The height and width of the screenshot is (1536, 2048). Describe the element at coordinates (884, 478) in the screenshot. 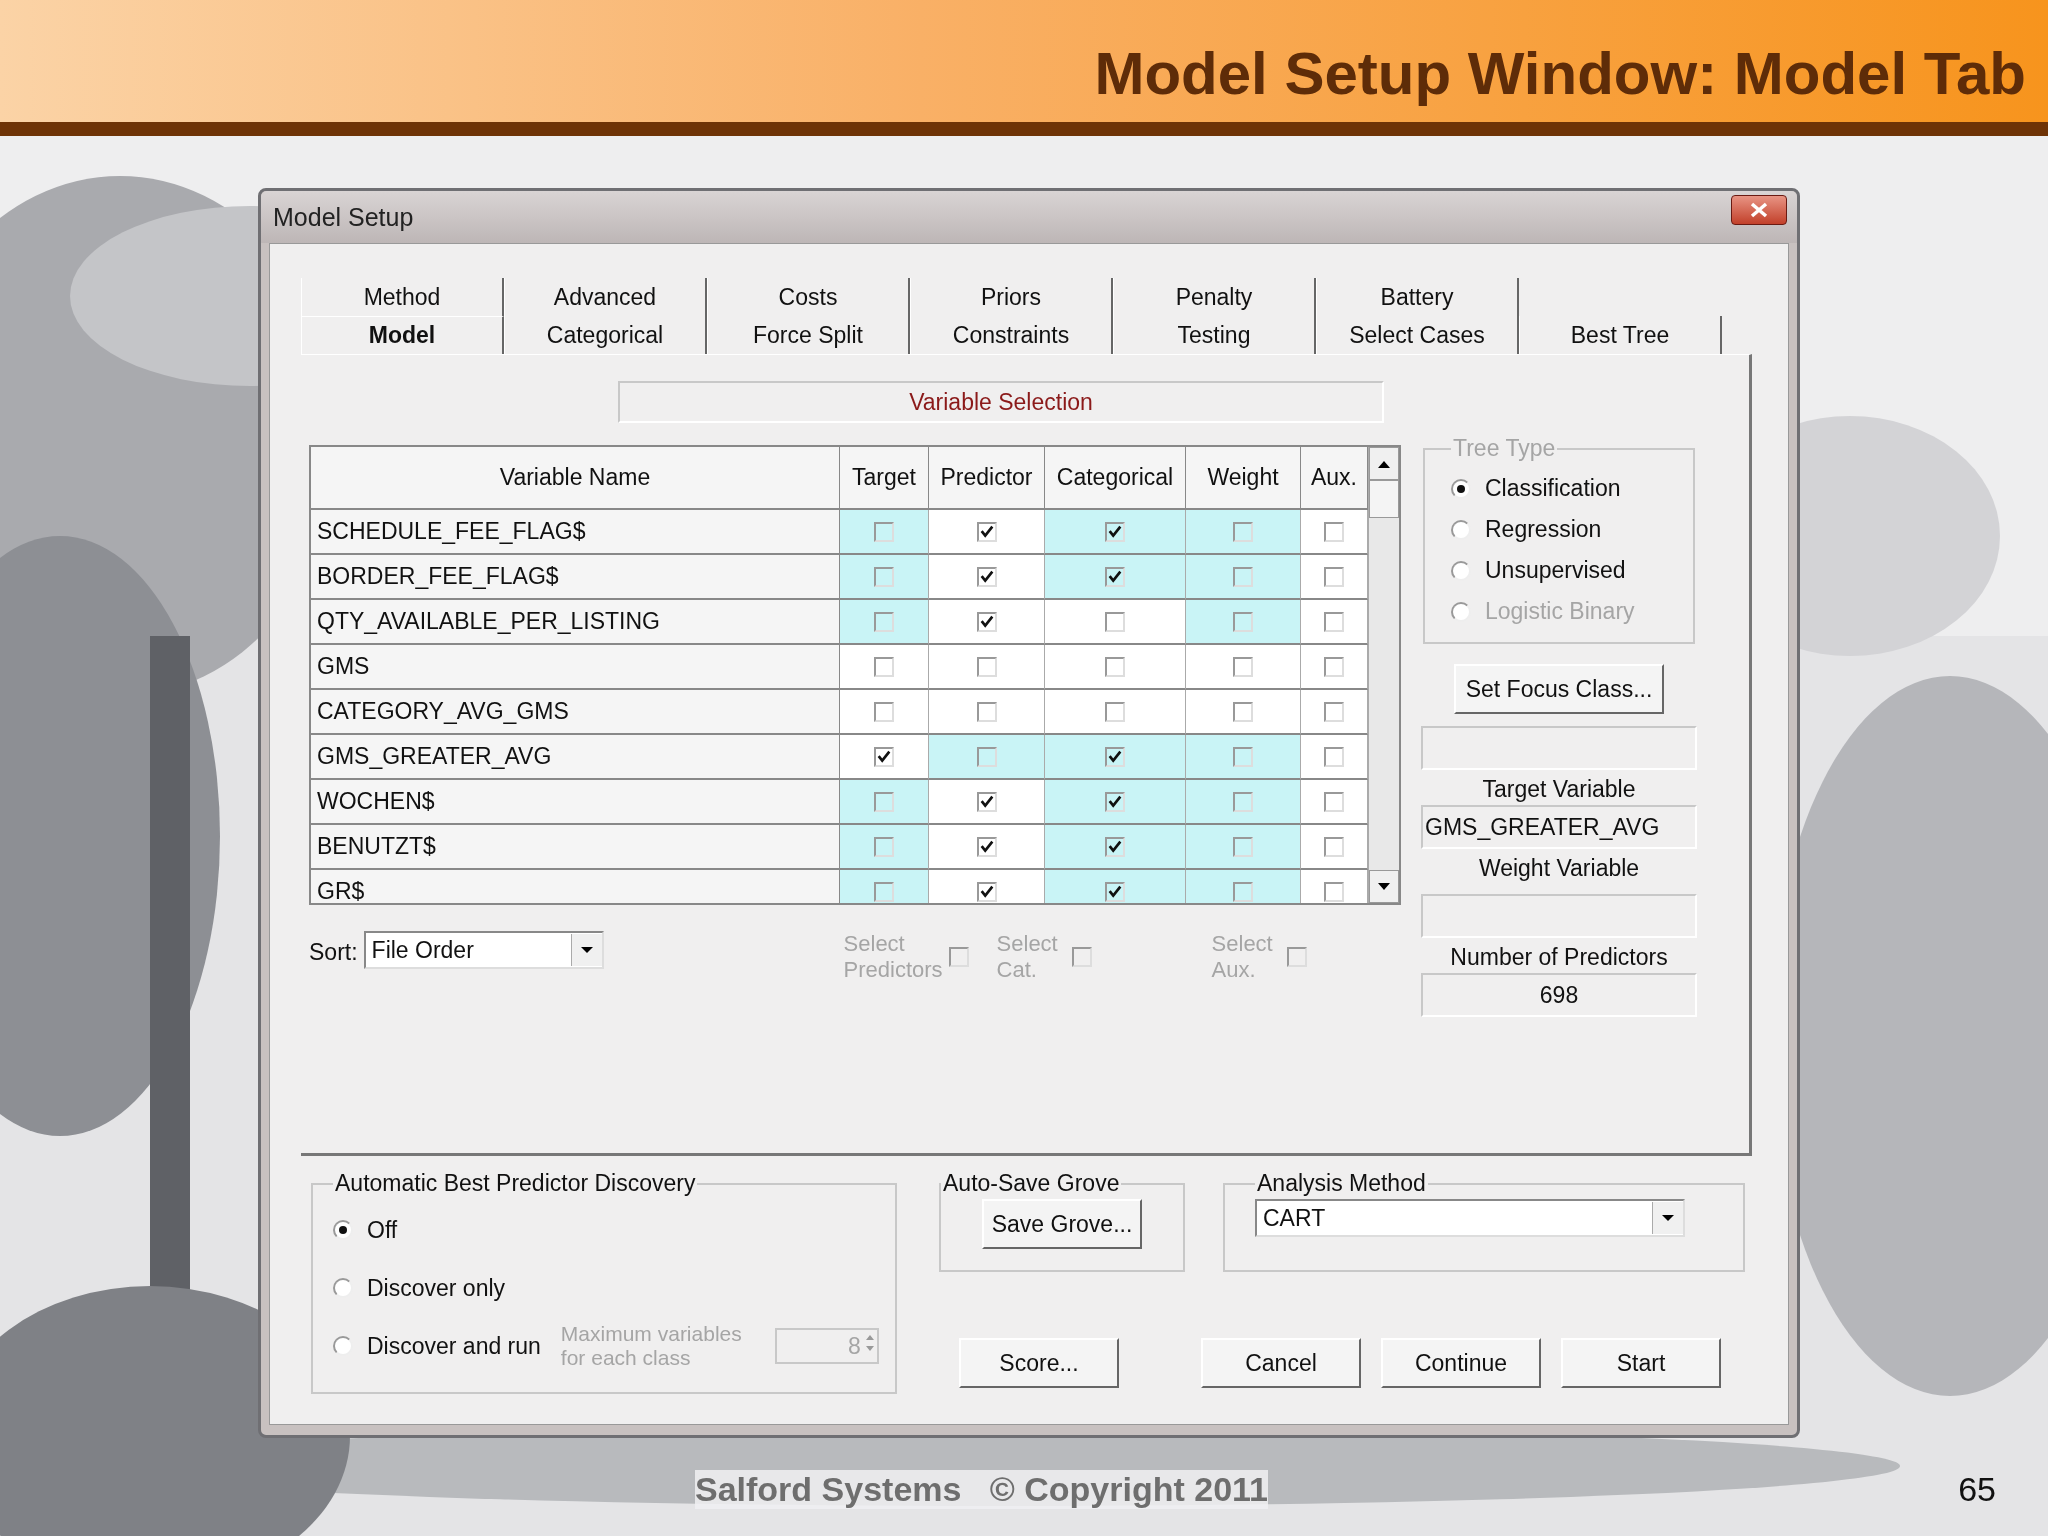

I see `column-header: Target` at that location.